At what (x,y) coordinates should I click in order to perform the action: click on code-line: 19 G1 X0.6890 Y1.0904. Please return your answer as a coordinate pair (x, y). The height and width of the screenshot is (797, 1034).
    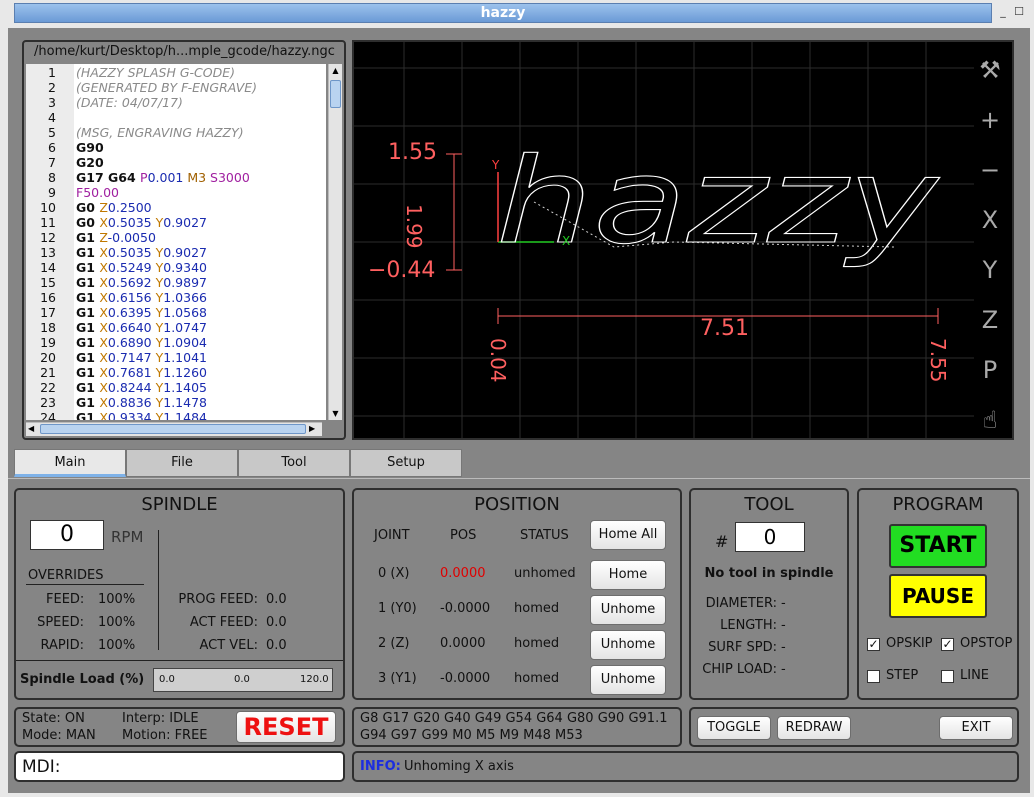
    Looking at the image, I should click on (116, 342).